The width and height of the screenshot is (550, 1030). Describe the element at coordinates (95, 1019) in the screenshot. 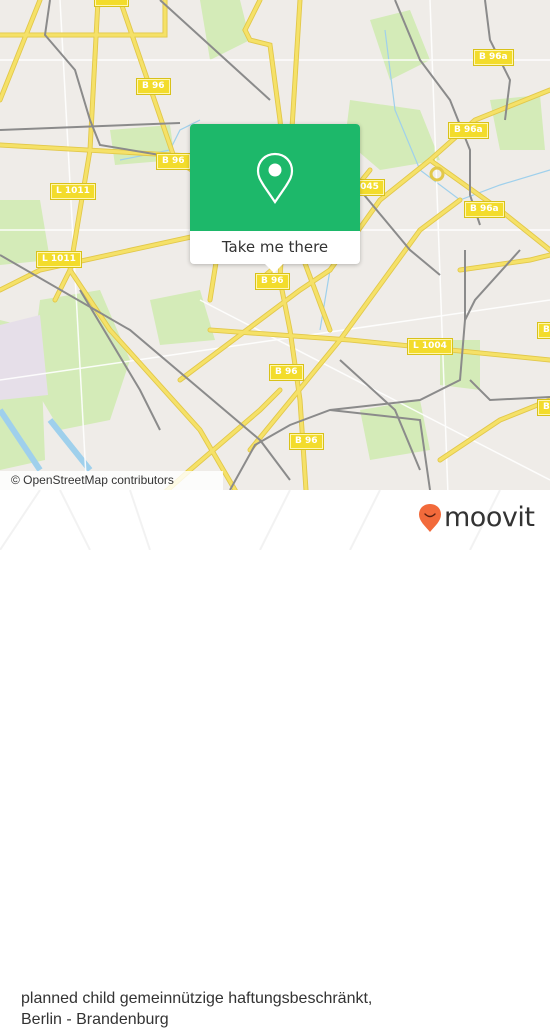

I see `place-name-line2: Berlin - Brandenburg` at that location.